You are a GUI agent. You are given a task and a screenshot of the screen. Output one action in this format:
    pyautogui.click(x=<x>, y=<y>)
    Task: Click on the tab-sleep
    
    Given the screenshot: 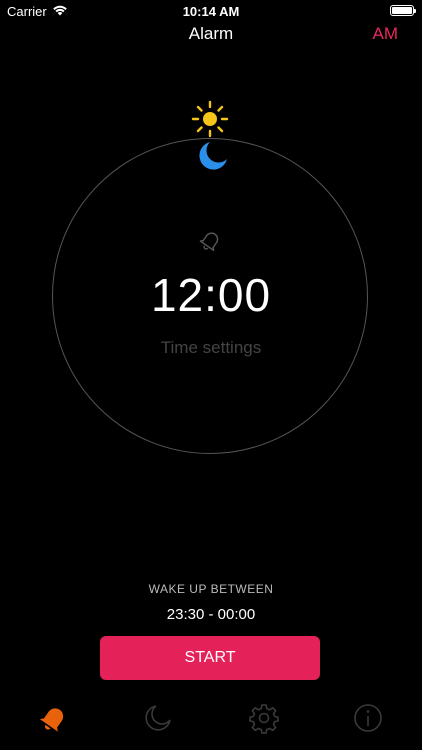 What is the action you would take?
    pyautogui.click(x=158, y=718)
    